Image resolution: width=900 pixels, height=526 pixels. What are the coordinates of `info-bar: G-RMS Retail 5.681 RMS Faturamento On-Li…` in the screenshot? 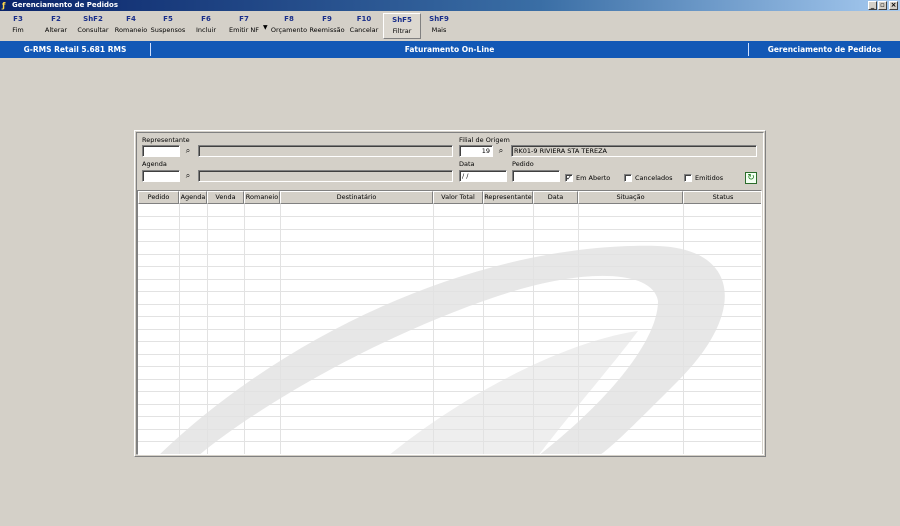 It's located at (450, 49).